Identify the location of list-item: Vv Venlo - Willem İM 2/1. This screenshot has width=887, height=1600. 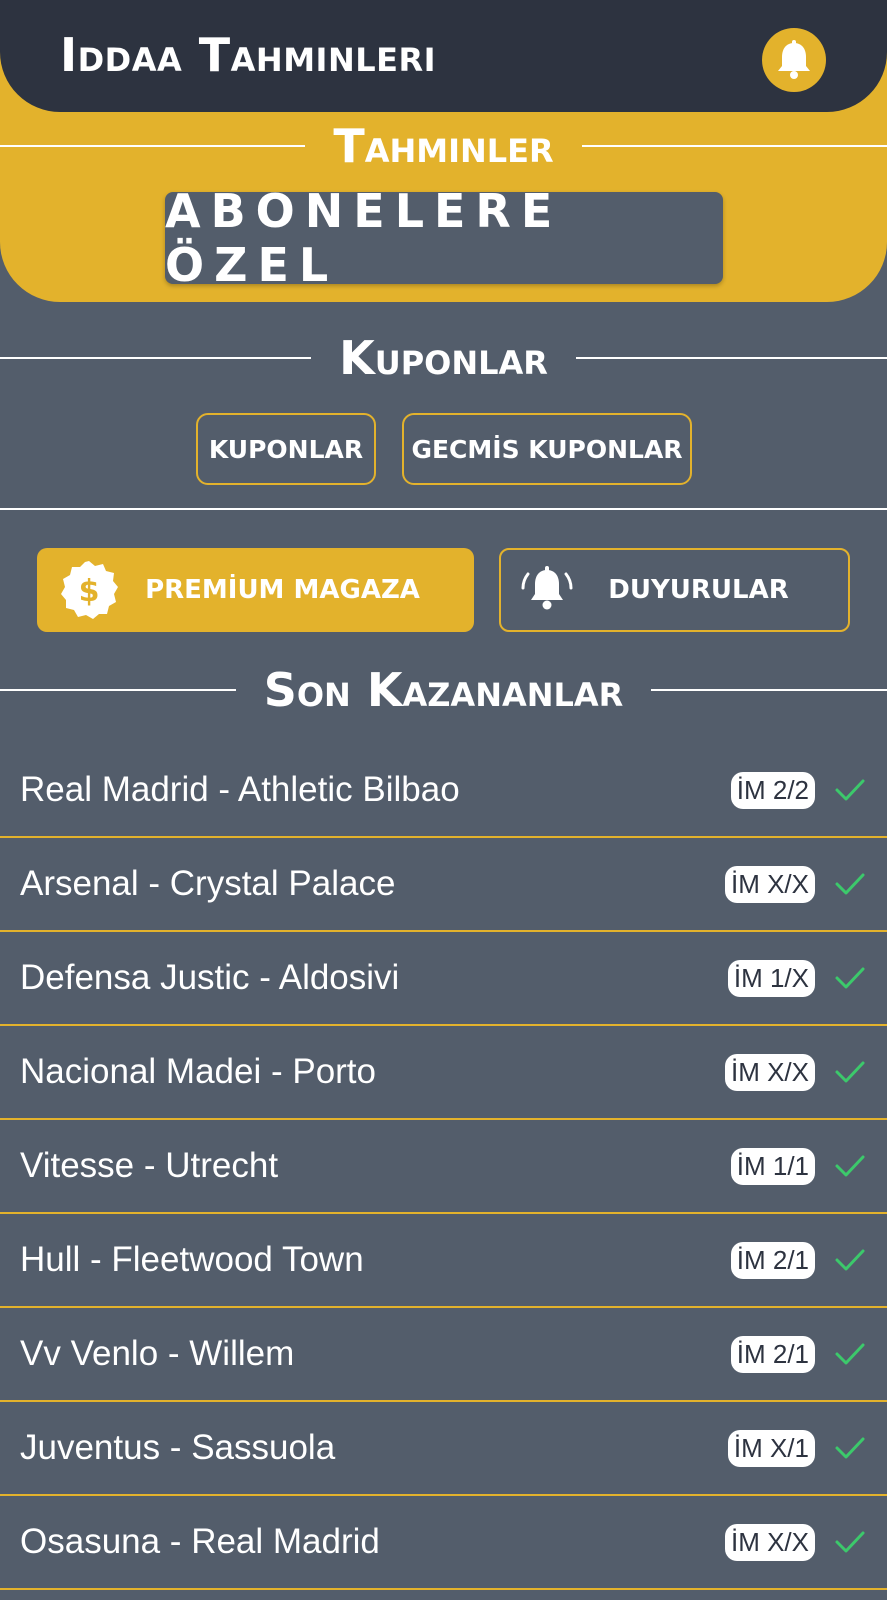
(443, 1355).